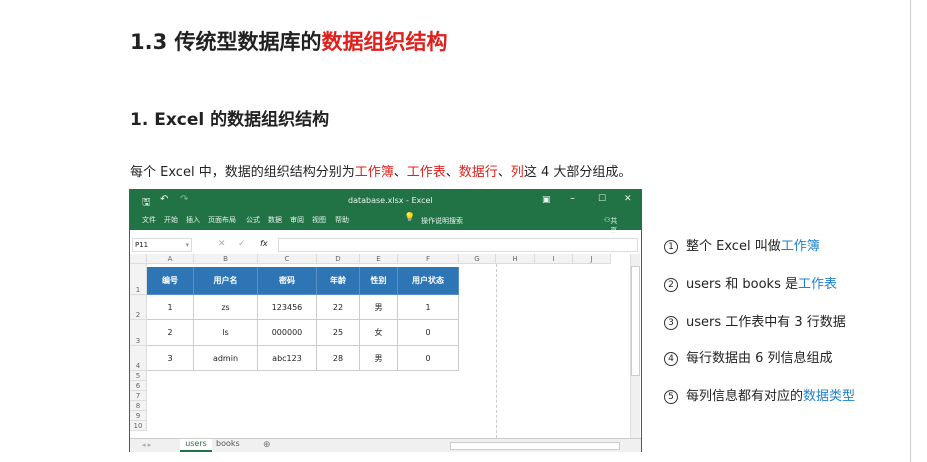  What do you see at coordinates (750, 282) in the screenshot?
I see `list-item: 2 users 和 books 是工作表` at bounding box center [750, 282].